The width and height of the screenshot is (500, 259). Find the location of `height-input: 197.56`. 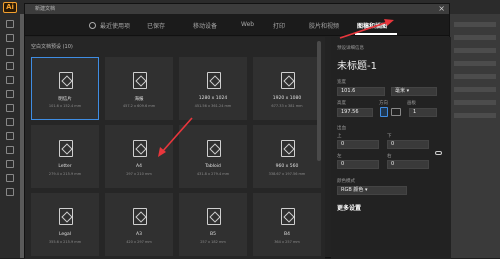

height-input: 197.56 is located at coordinates (355, 112).